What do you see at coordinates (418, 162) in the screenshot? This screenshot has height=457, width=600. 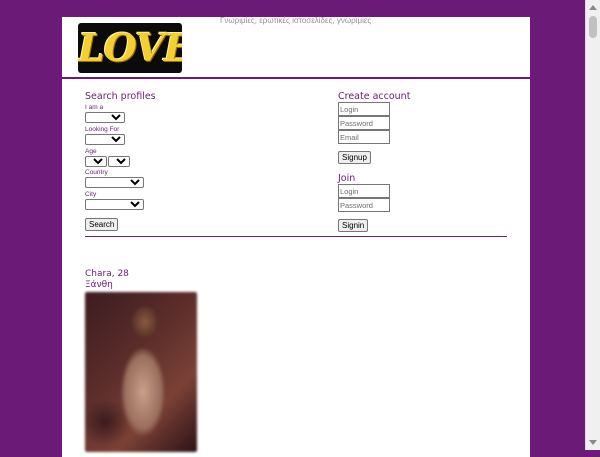 I see `account-panel: Create account Signup Join Signin` at bounding box center [418, 162].